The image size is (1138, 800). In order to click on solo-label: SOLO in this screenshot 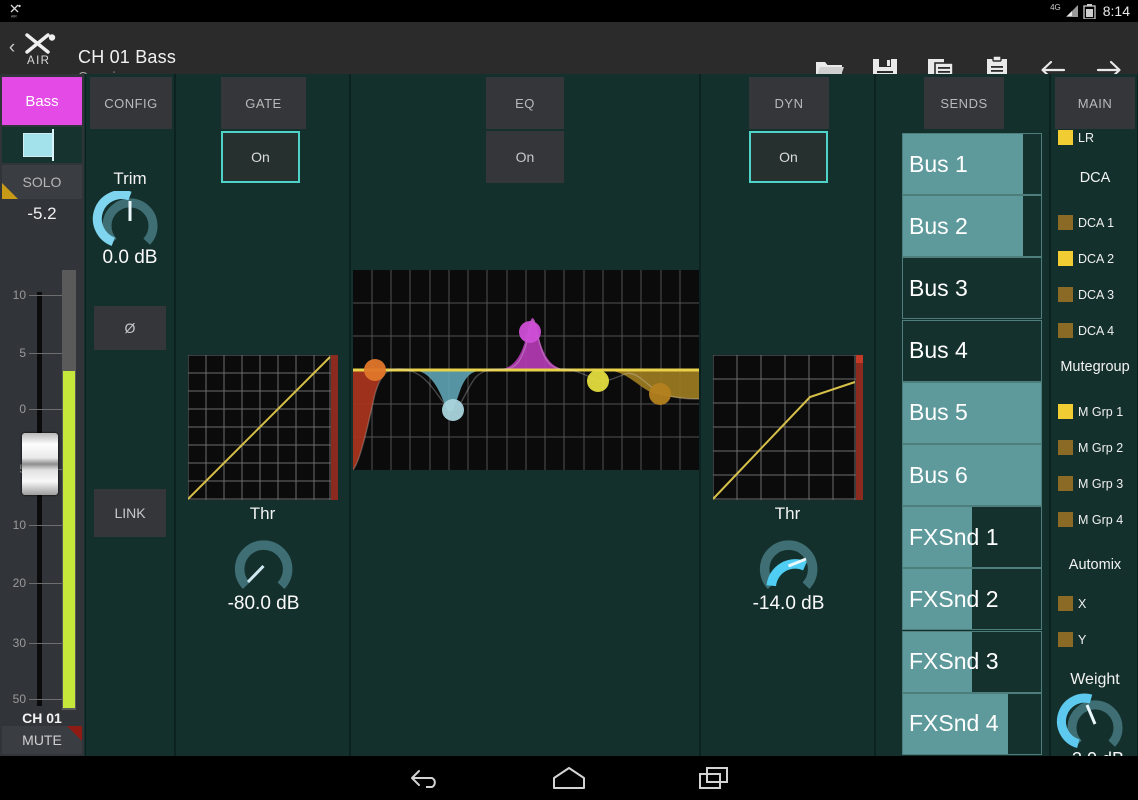, I will do `click(42, 182)`.